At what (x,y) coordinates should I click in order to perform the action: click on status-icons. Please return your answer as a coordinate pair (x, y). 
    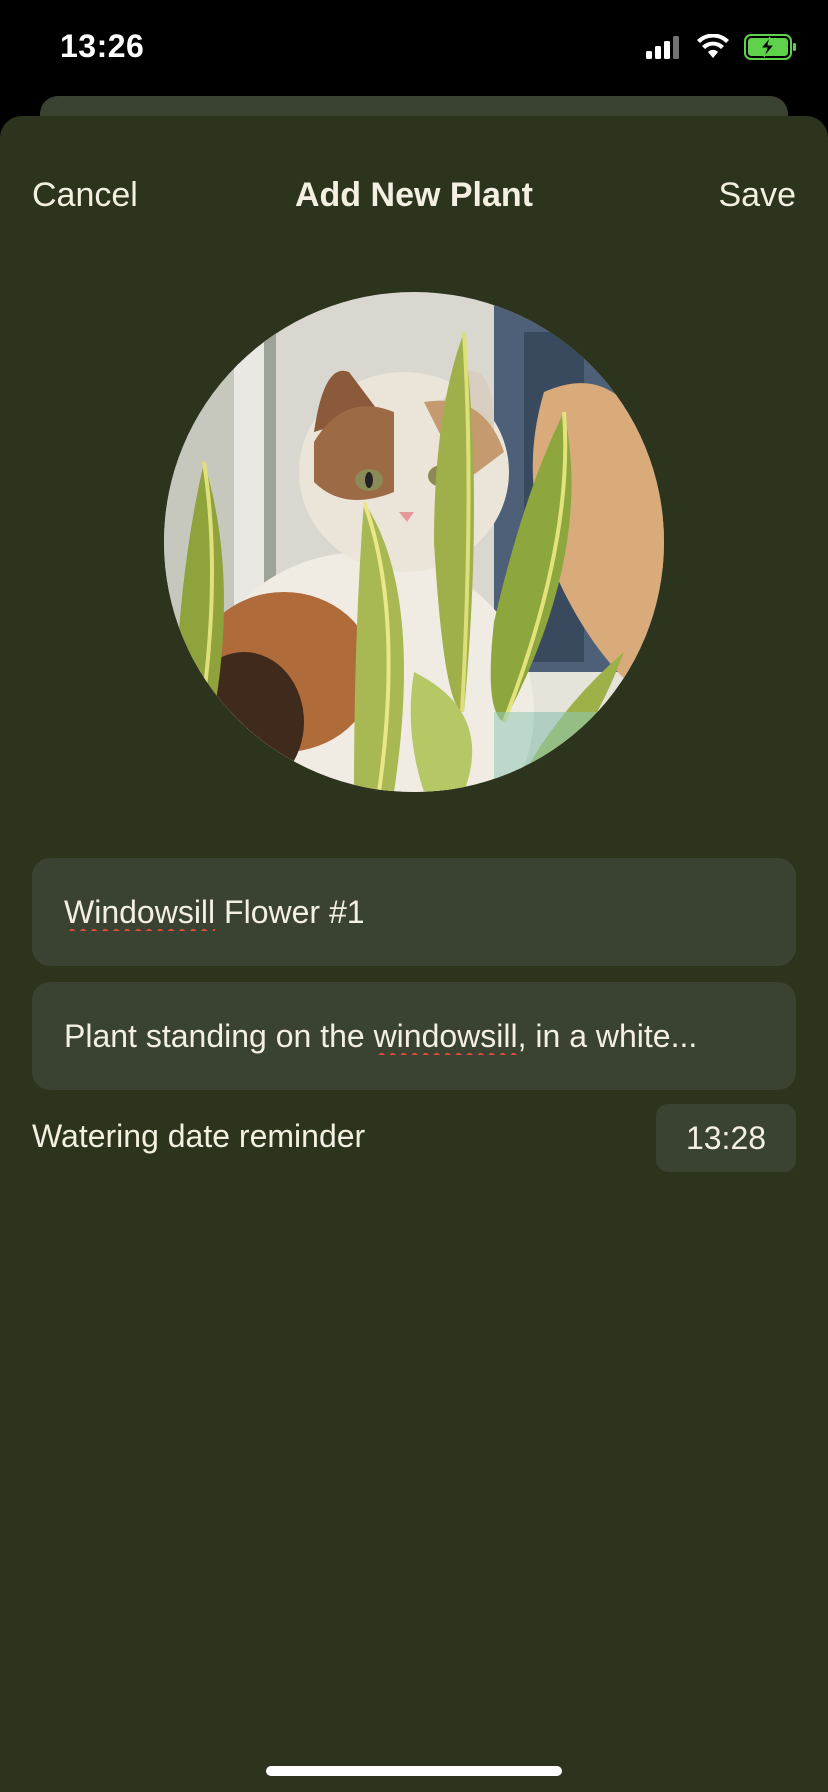
    Looking at the image, I should click on (722, 47).